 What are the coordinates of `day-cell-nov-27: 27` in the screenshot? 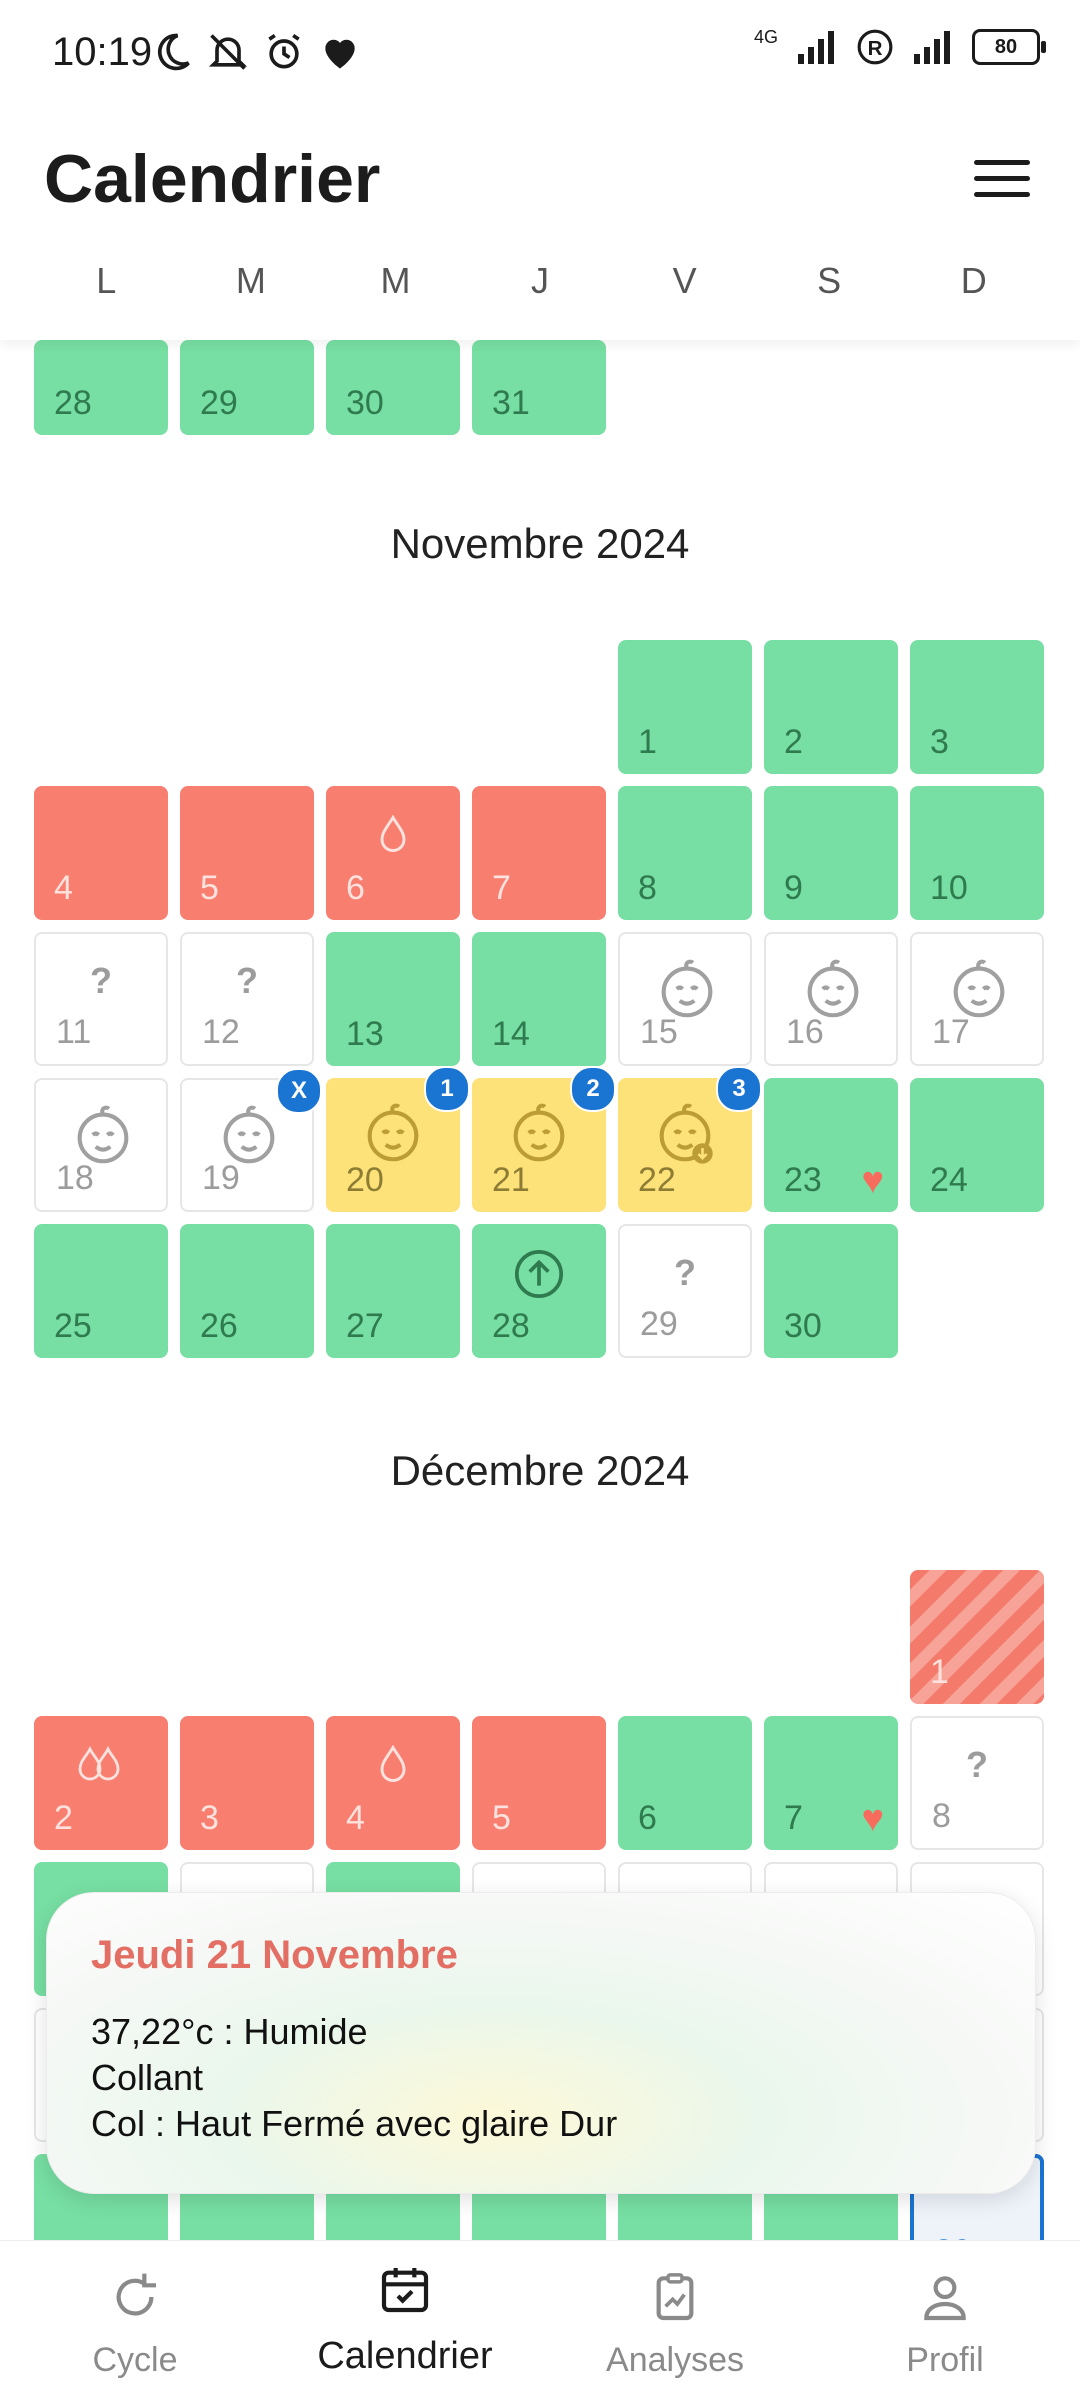 It's located at (393, 1291).